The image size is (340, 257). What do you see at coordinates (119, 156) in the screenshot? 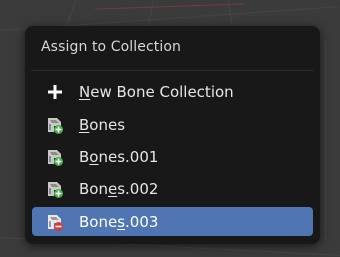
I see `menu-item-label: Bones.001` at bounding box center [119, 156].